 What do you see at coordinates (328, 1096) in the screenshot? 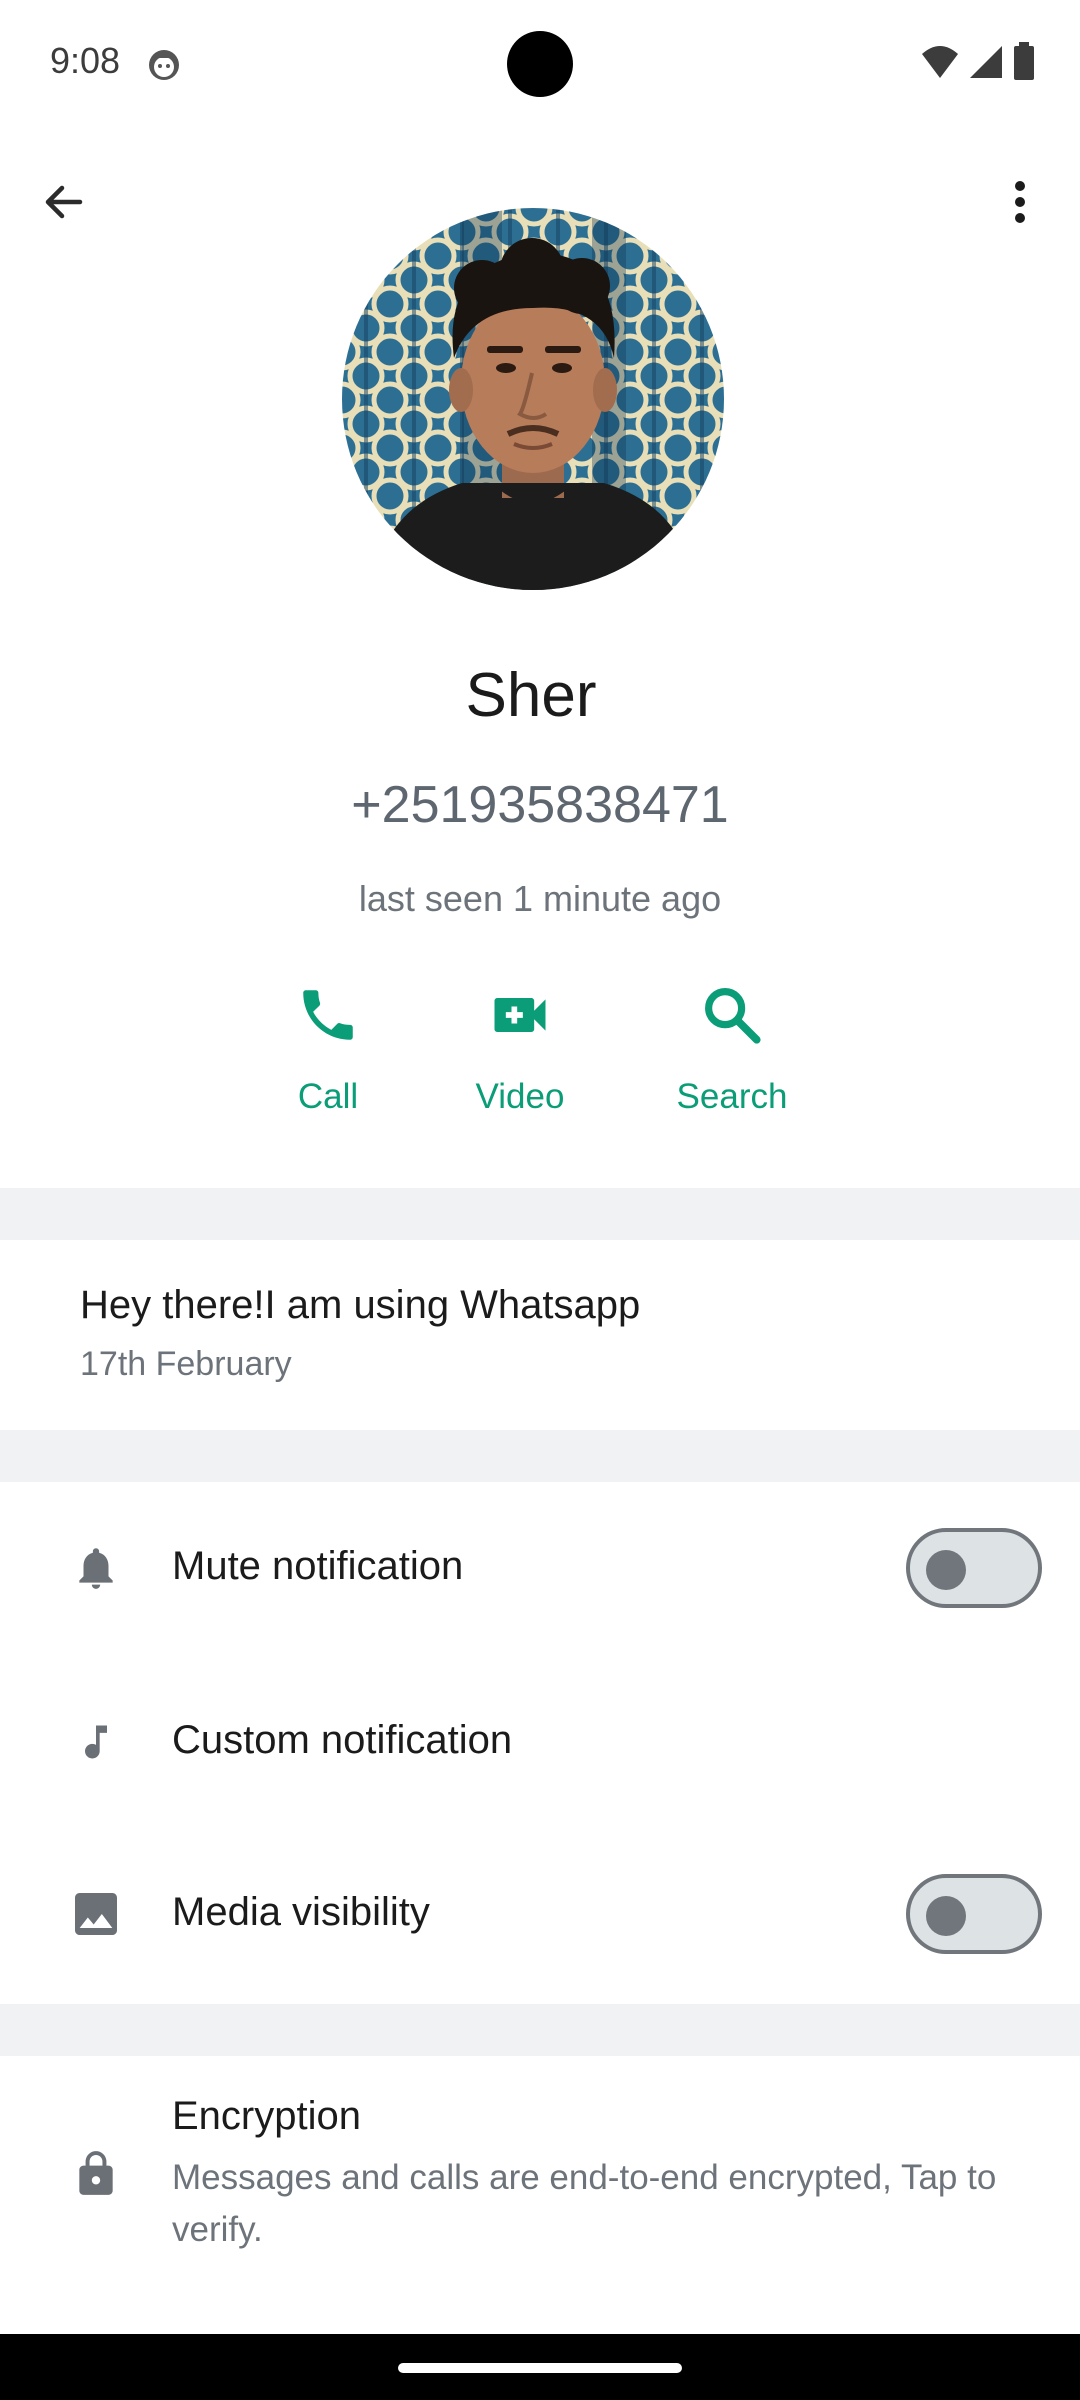
I see `call-label: Call` at bounding box center [328, 1096].